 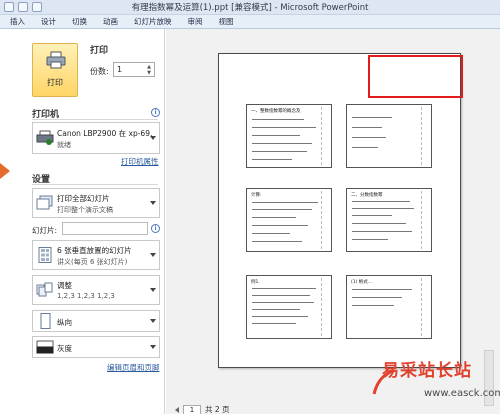 What do you see at coordinates (133, 367) in the screenshot?
I see `edit-header-footer-link: 编辑页眉和页脚` at bounding box center [133, 367].